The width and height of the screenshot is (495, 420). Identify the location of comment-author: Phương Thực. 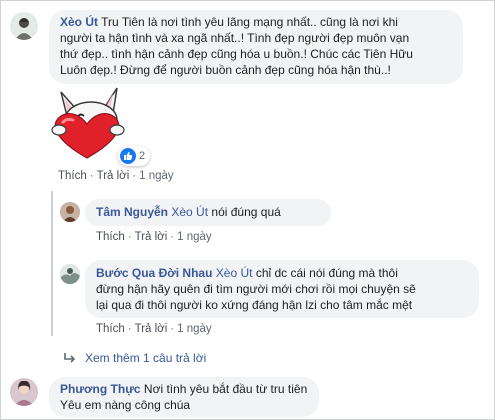
(100, 389).